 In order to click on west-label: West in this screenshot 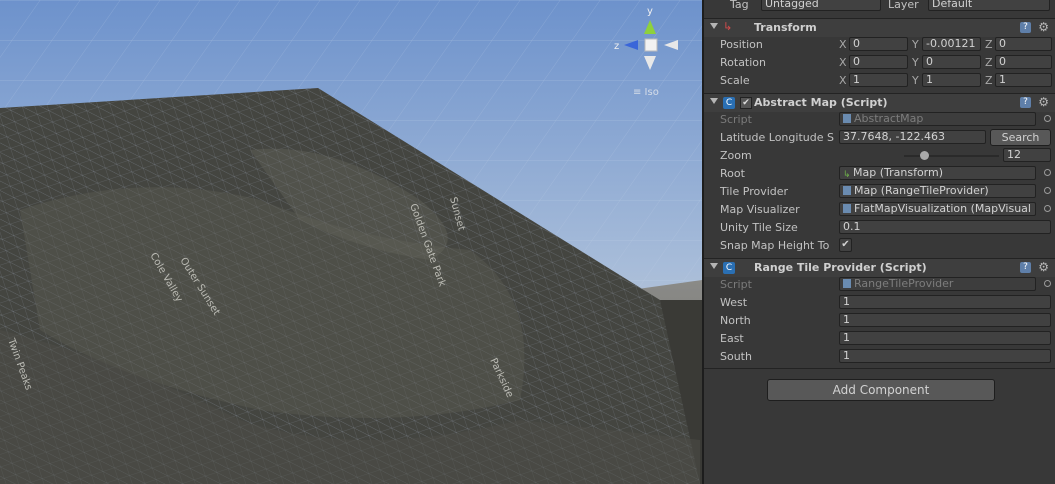, I will do `click(734, 302)`.